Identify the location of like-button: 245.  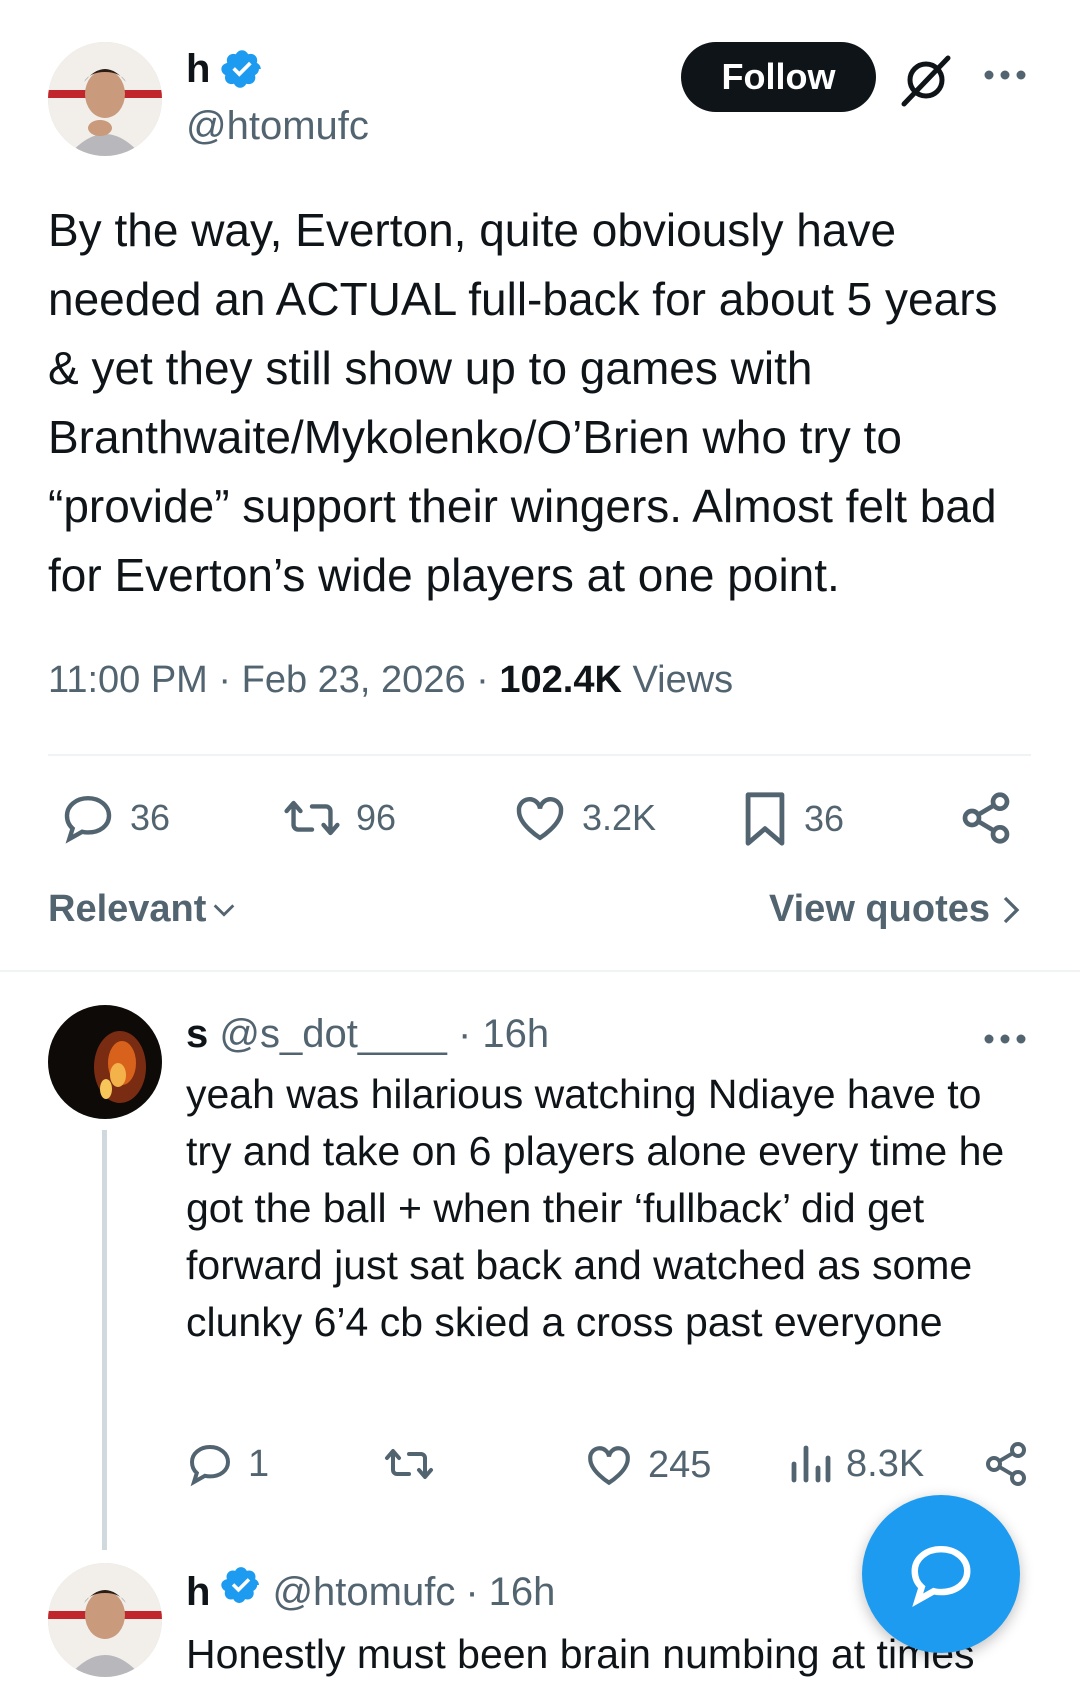
(647, 1465).